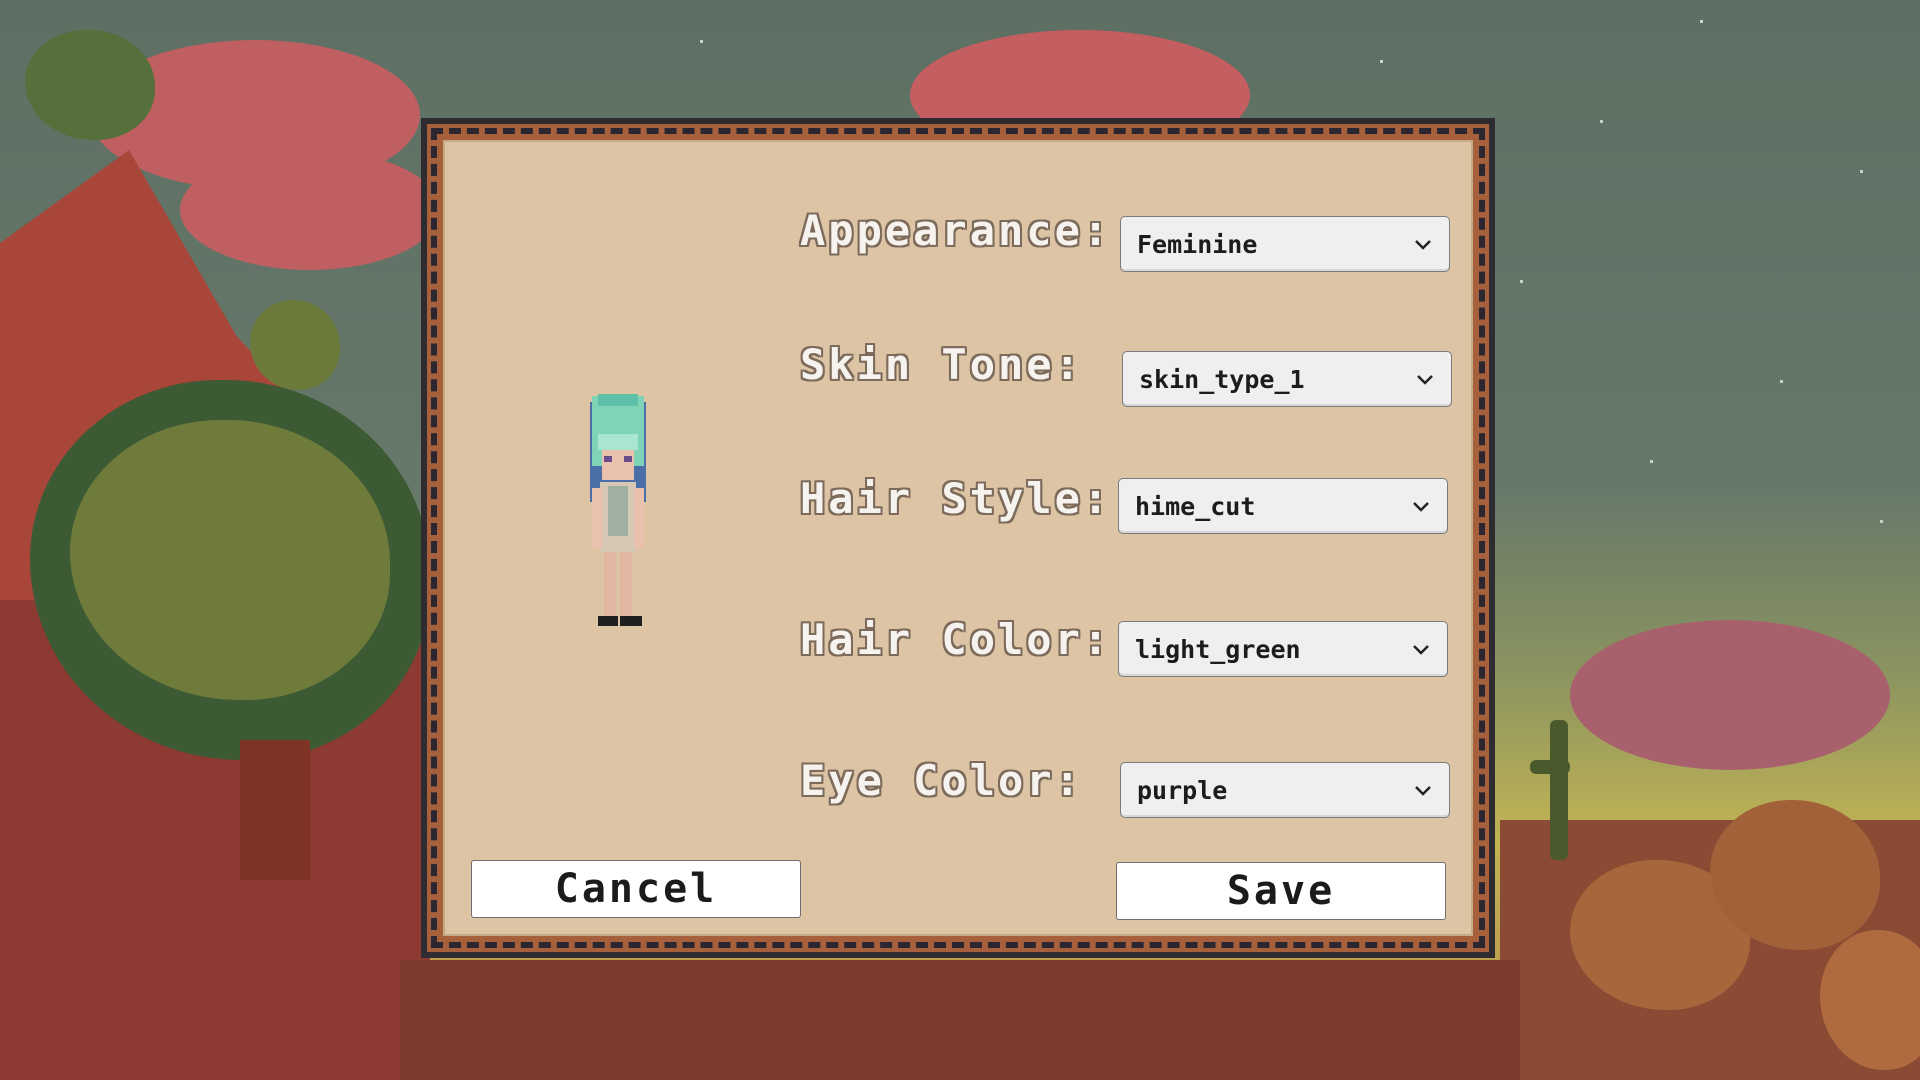 The height and width of the screenshot is (1080, 1920). I want to click on hair-color-select: light_green, so click(1283, 649).